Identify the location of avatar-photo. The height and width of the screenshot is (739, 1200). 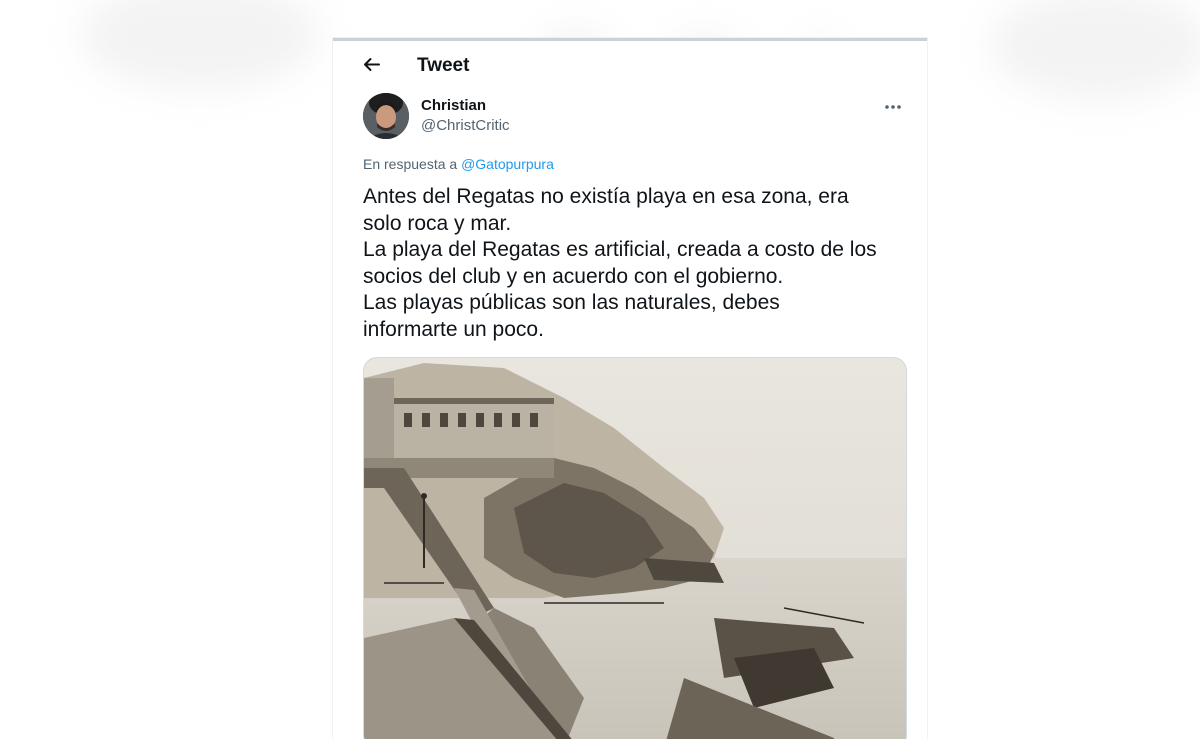
(386, 116).